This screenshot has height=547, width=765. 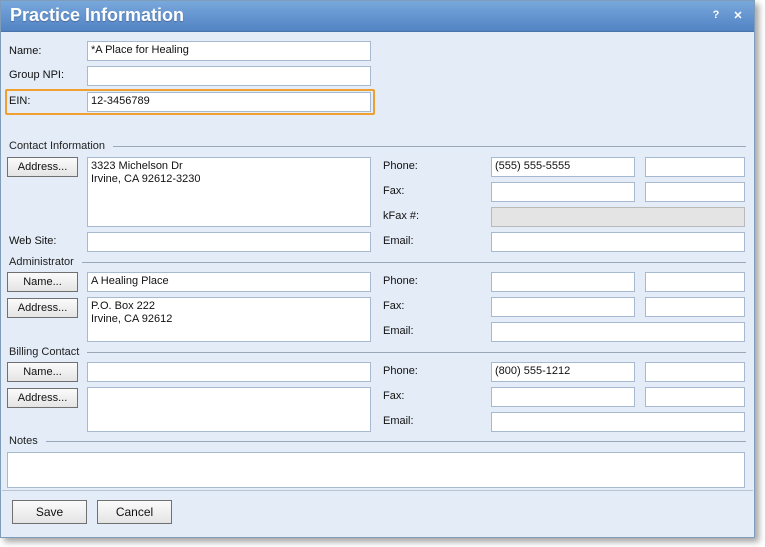 What do you see at coordinates (229, 282) in the screenshot?
I see `administrator-name-field: A Healing Place` at bounding box center [229, 282].